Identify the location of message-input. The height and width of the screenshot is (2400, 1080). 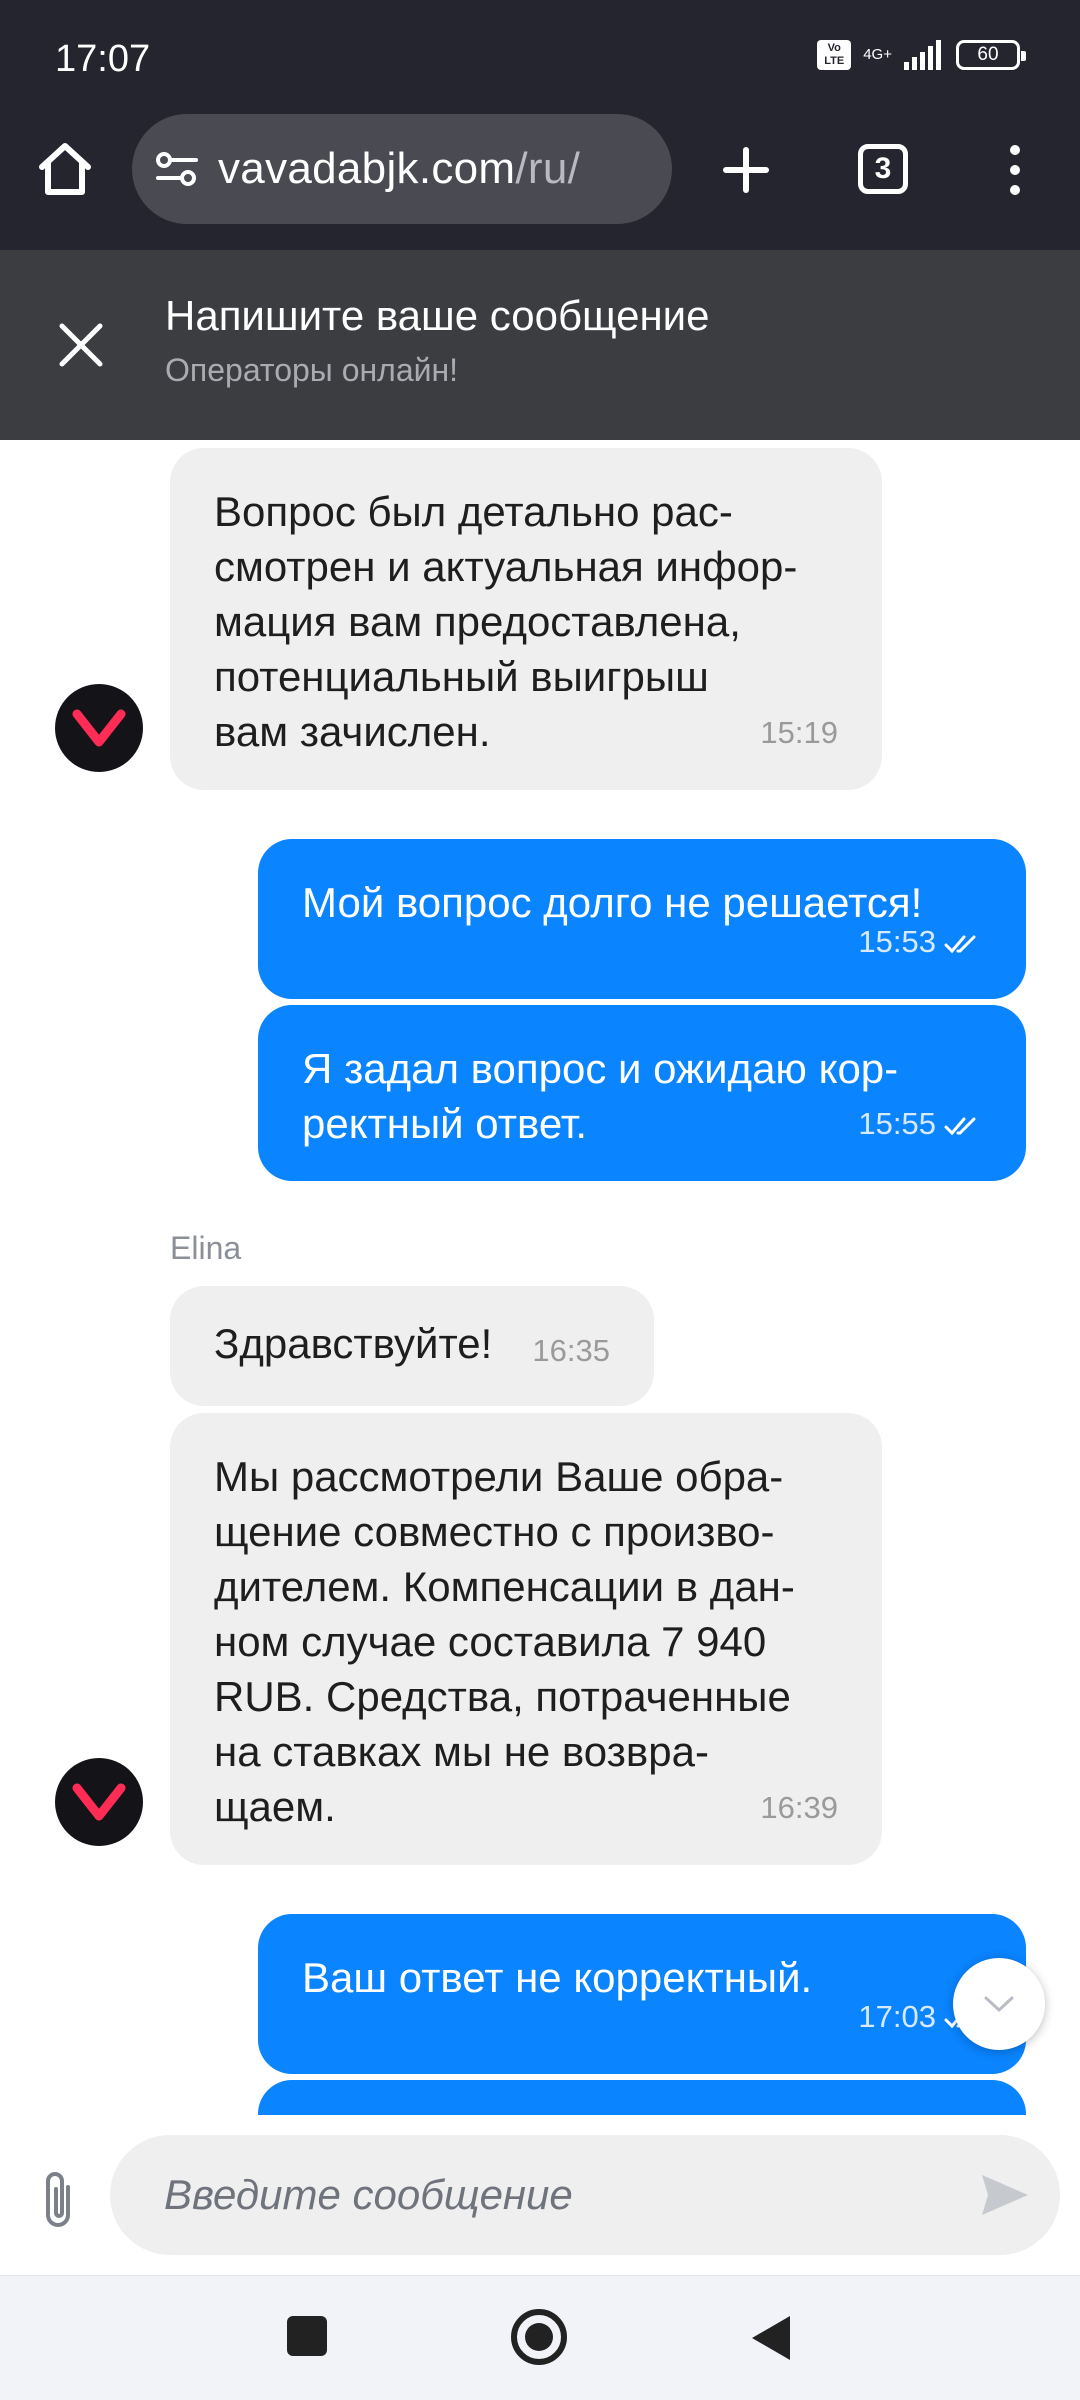
(554, 2195).